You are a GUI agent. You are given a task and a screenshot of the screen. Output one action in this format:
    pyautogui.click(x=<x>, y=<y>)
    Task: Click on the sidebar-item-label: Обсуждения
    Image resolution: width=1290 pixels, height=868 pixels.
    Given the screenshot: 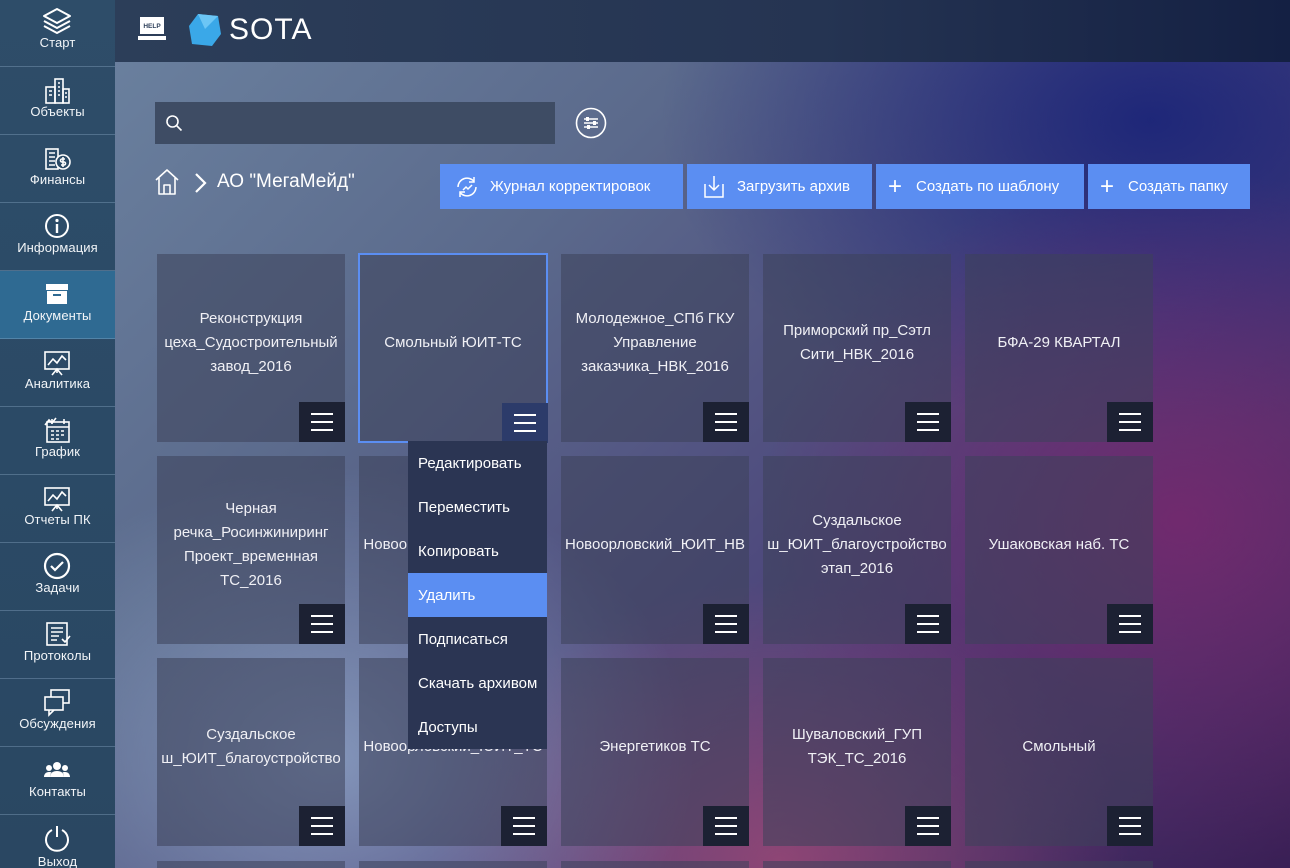 What is the action you would take?
    pyautogui.click(x=57, y=723)
    